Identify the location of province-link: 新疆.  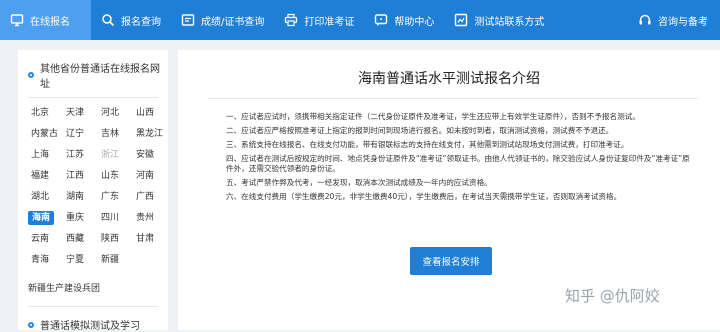
(115, 260).